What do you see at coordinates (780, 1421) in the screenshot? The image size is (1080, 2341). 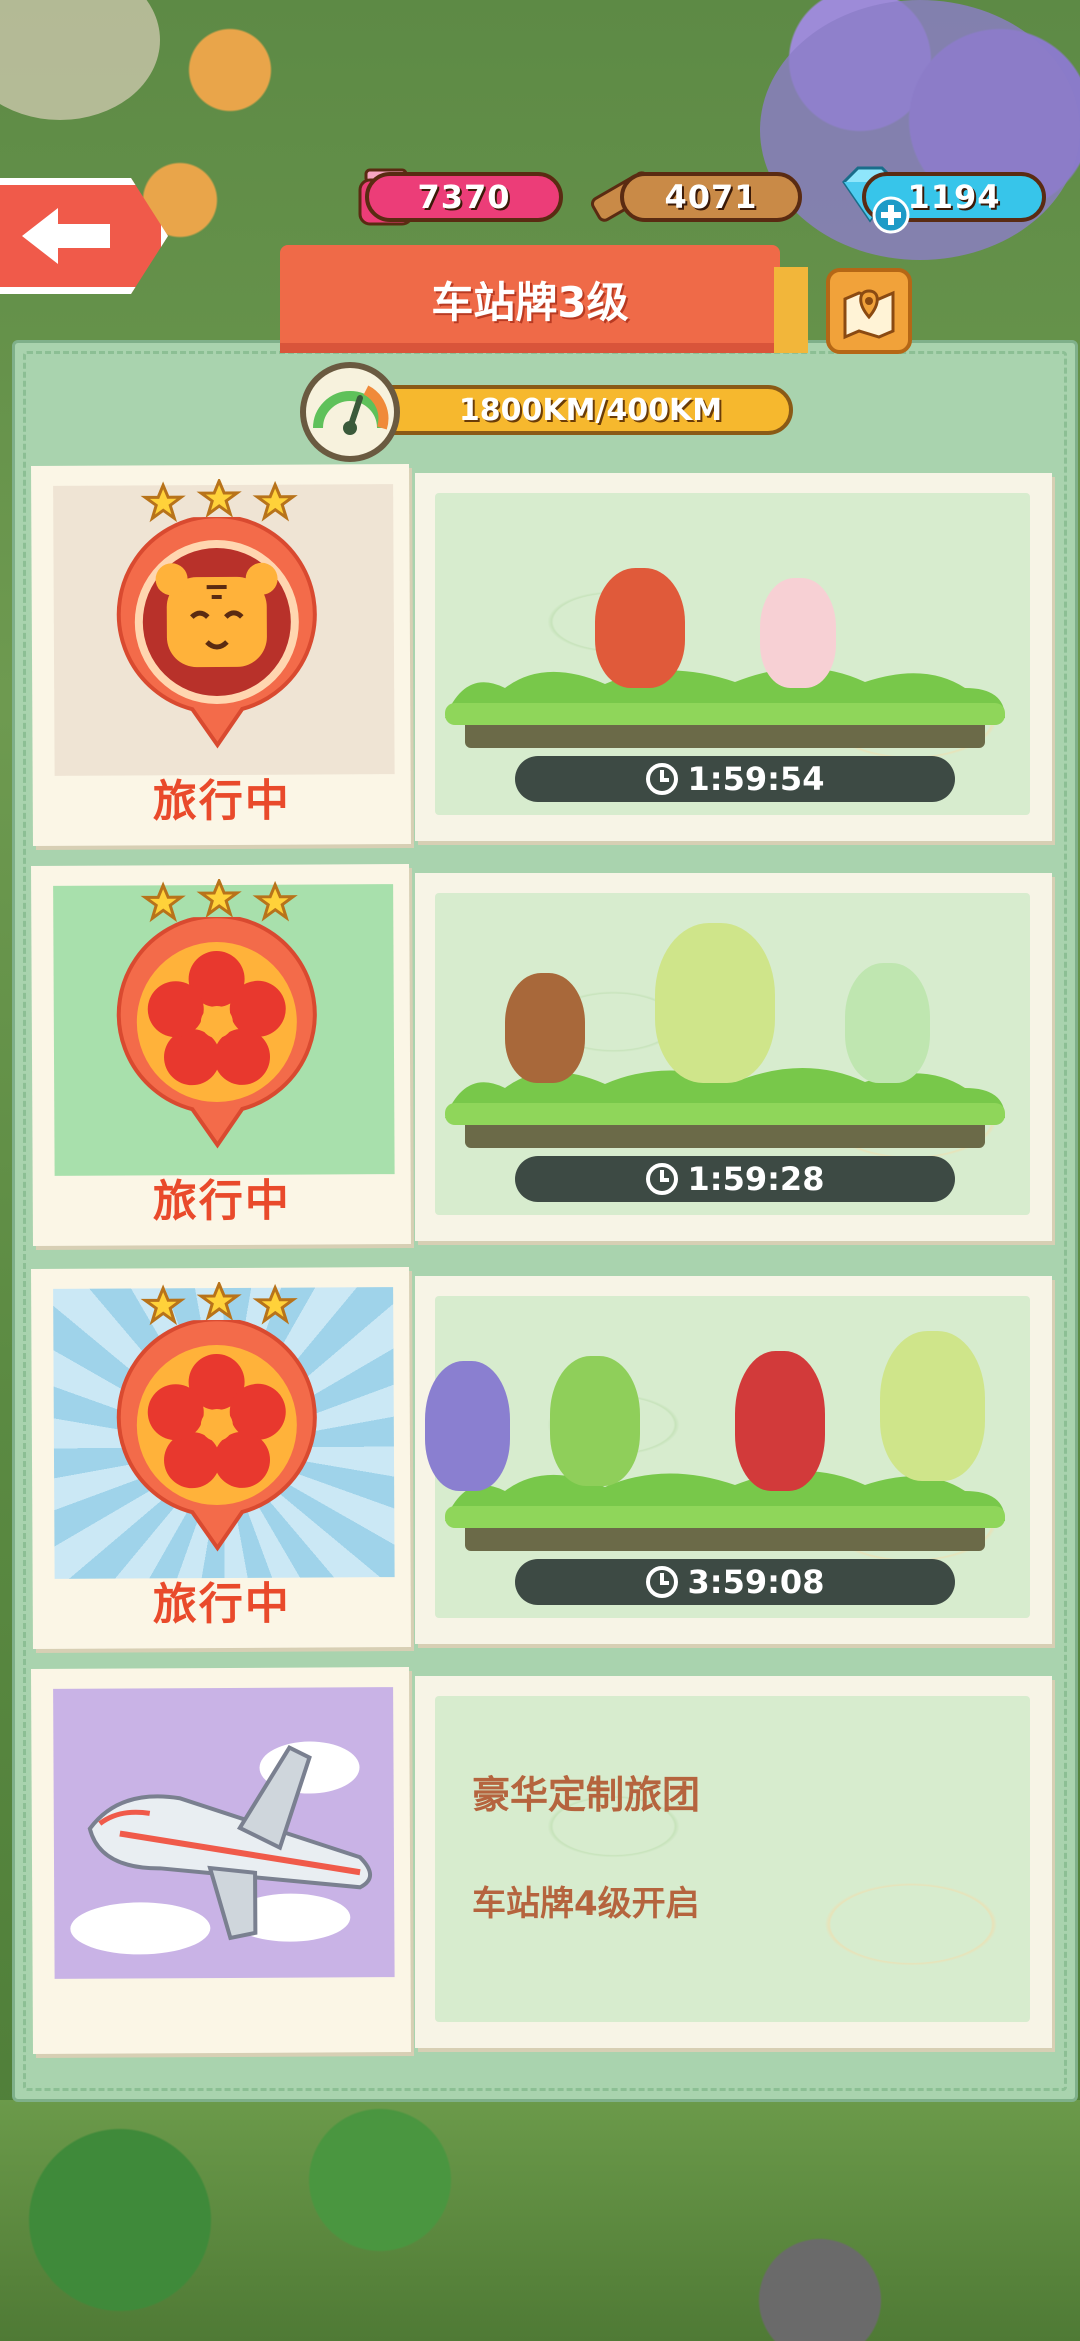 I see `deer-character` at bounding box center [780, 1421].